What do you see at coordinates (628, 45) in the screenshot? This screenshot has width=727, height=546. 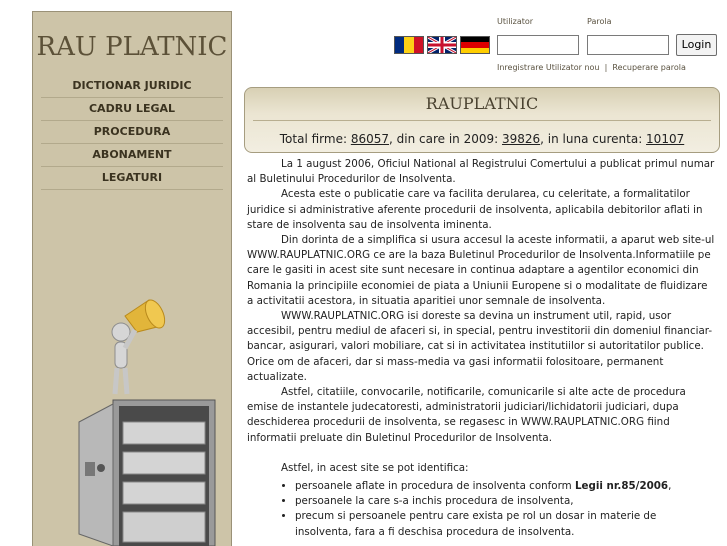 I see `password-input` at bounding box center [628, 45].